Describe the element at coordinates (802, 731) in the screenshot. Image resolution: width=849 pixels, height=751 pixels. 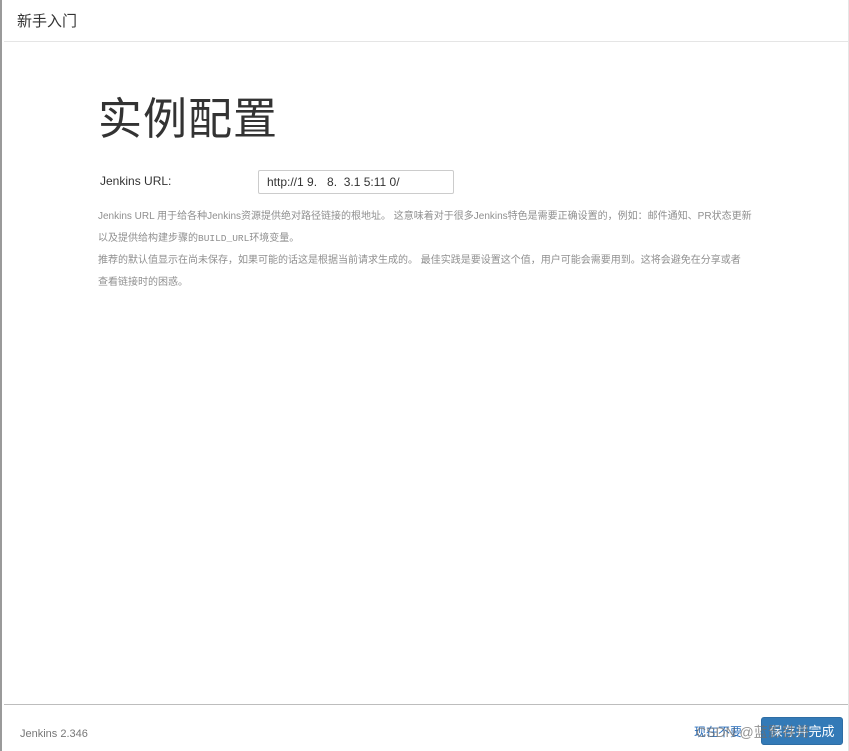
I see `save-and-finish-button: 保存并完成` at that location.